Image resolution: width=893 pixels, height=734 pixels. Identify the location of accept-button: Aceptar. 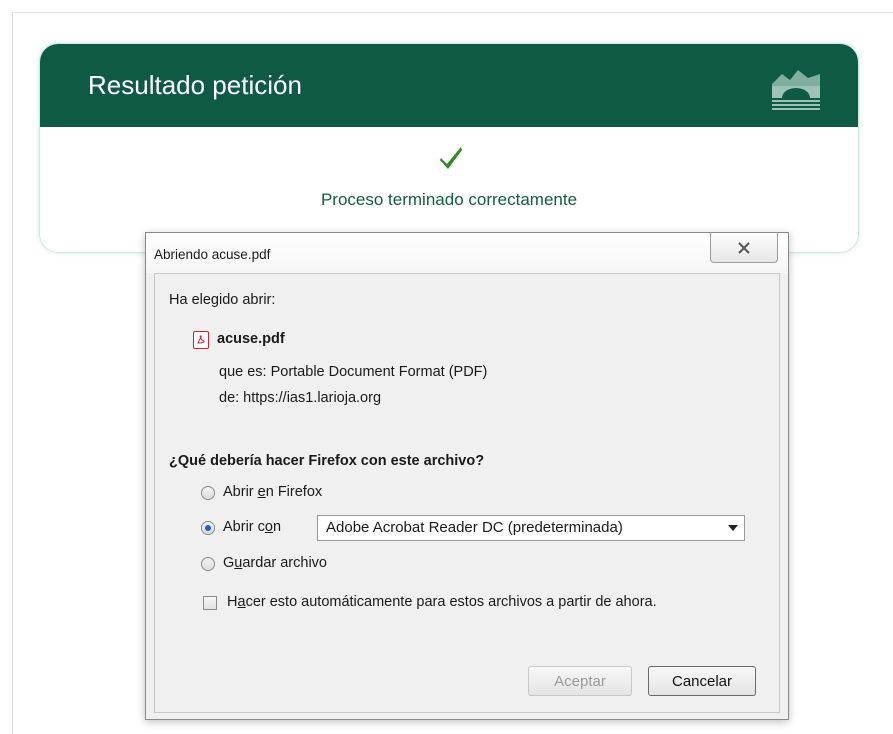
(580, 681).